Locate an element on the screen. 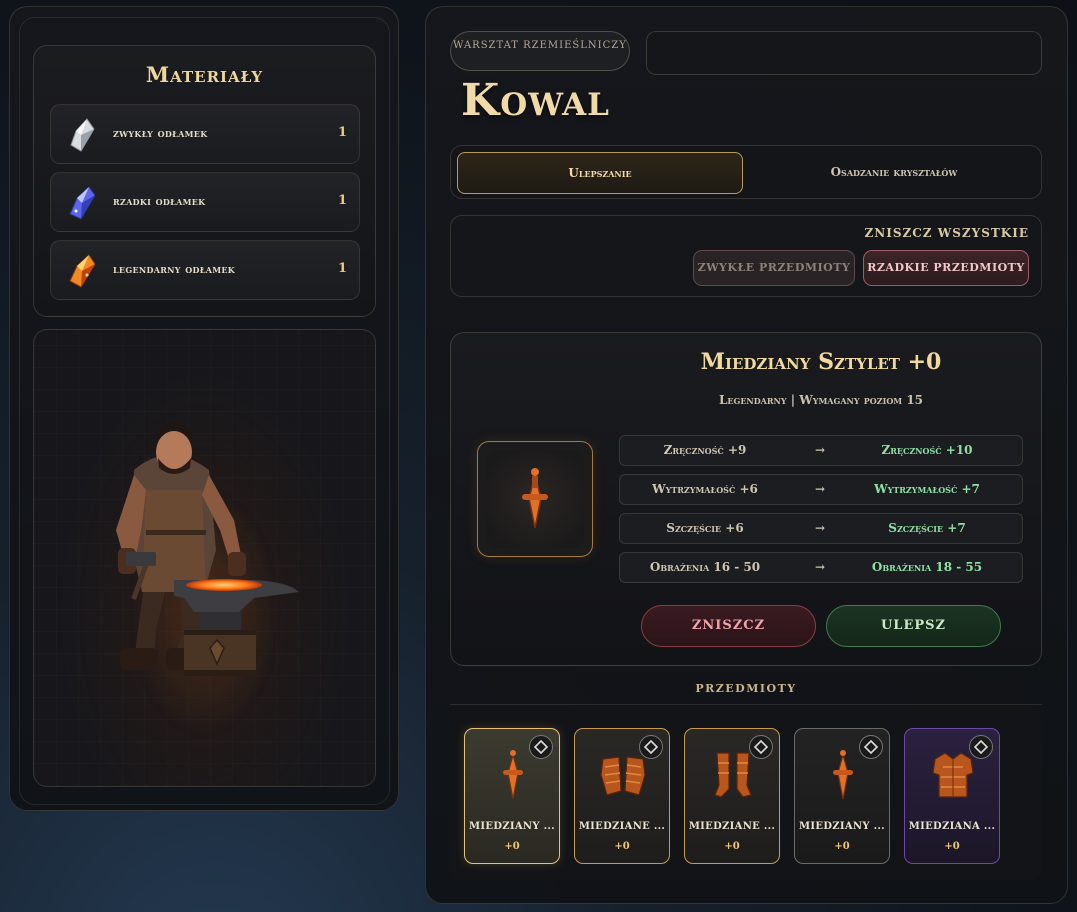  item-slot is located at coordinates (535, 499).